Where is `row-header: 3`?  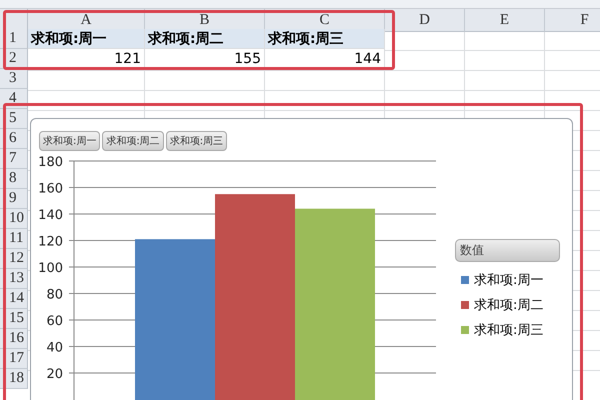
row-header: 3 is located at coordinates (14, 79).